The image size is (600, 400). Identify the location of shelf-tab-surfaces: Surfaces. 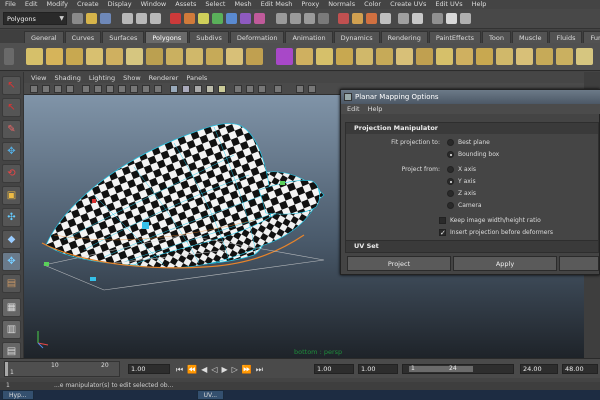
(123, 37).